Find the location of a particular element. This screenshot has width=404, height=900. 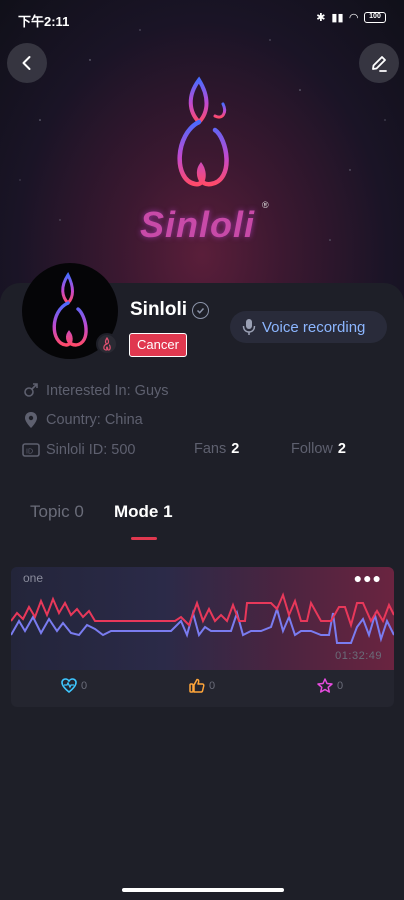

like-count: 0 is located at coordinates (212, 685).